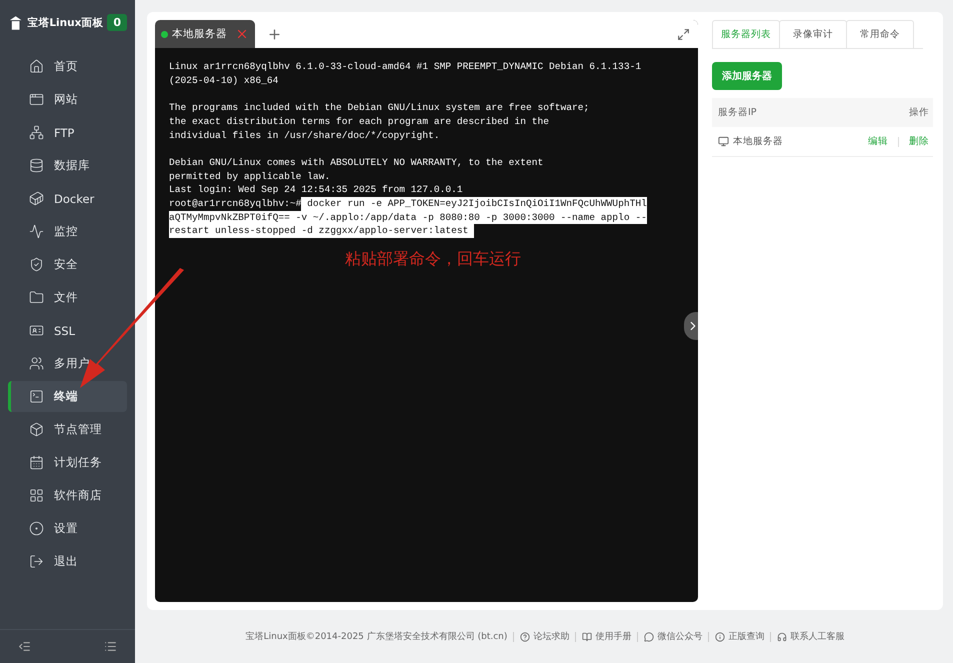  Describe the element at coordinates (36, 363) in the screenshot. I see `users-icon` at that location.